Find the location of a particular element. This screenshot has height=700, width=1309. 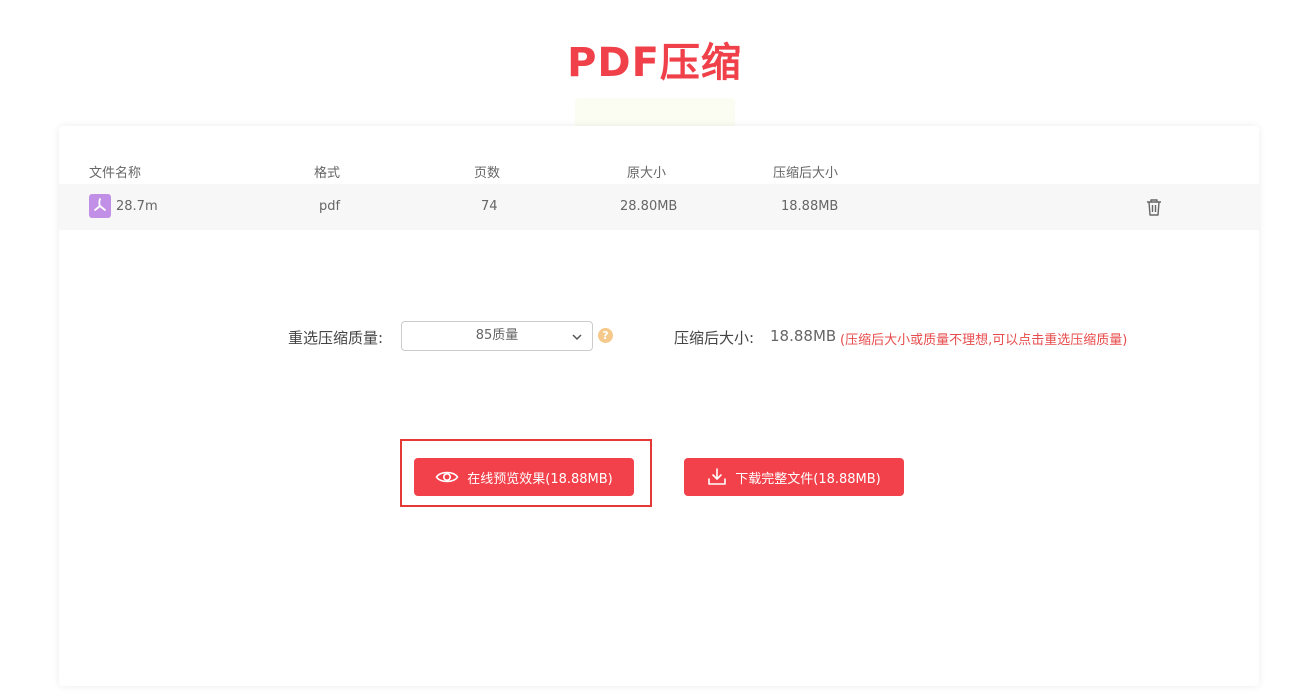

file-compressed-size: 18.88MB is located at coordinates (810, 206).